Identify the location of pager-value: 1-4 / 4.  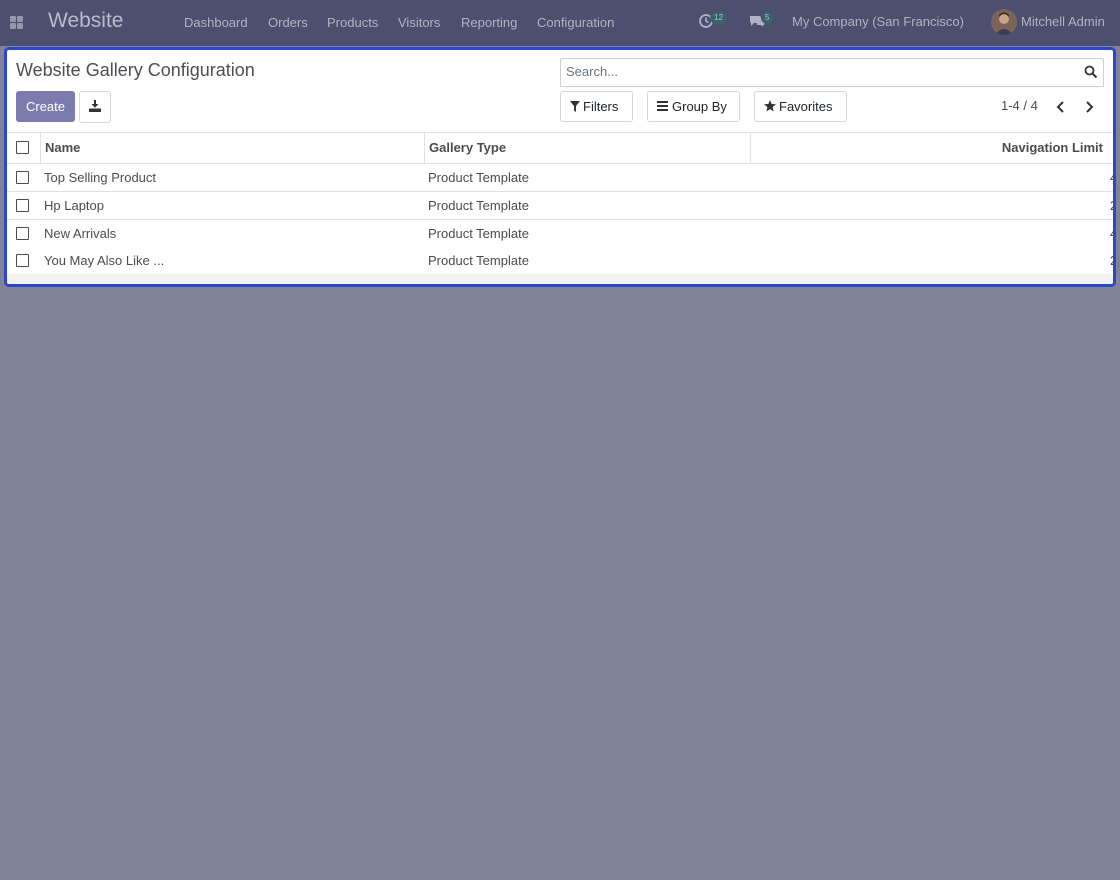
(1019, 105).